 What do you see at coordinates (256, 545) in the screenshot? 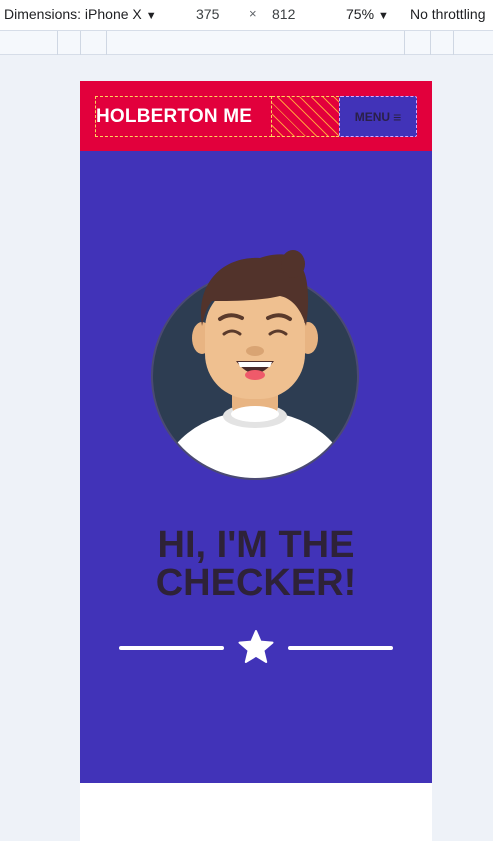
I see `hero-title-line1: HI, I'M THE` at bounding box center [256, 545].